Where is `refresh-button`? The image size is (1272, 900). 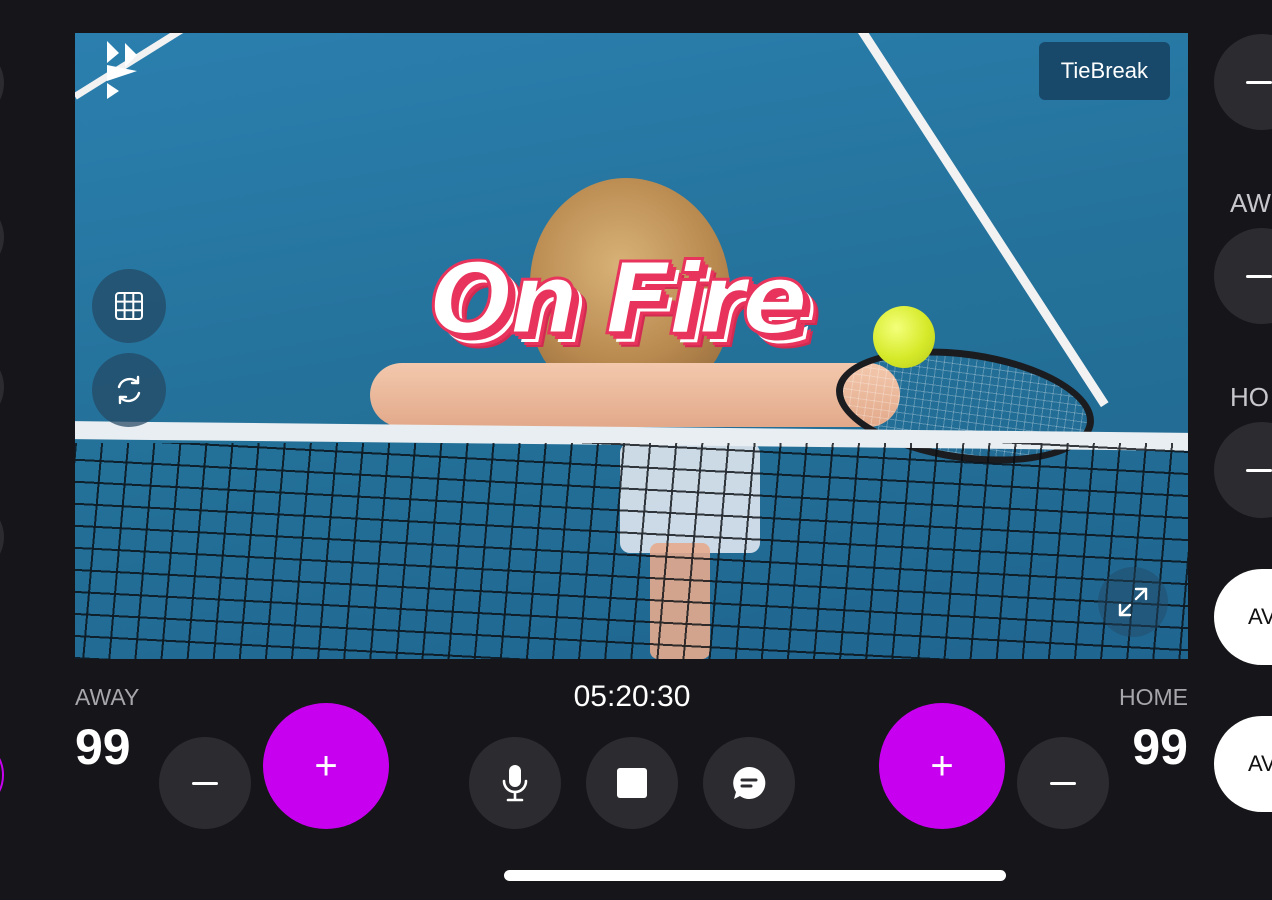
refresh-button is located at coordinates (129, 390).